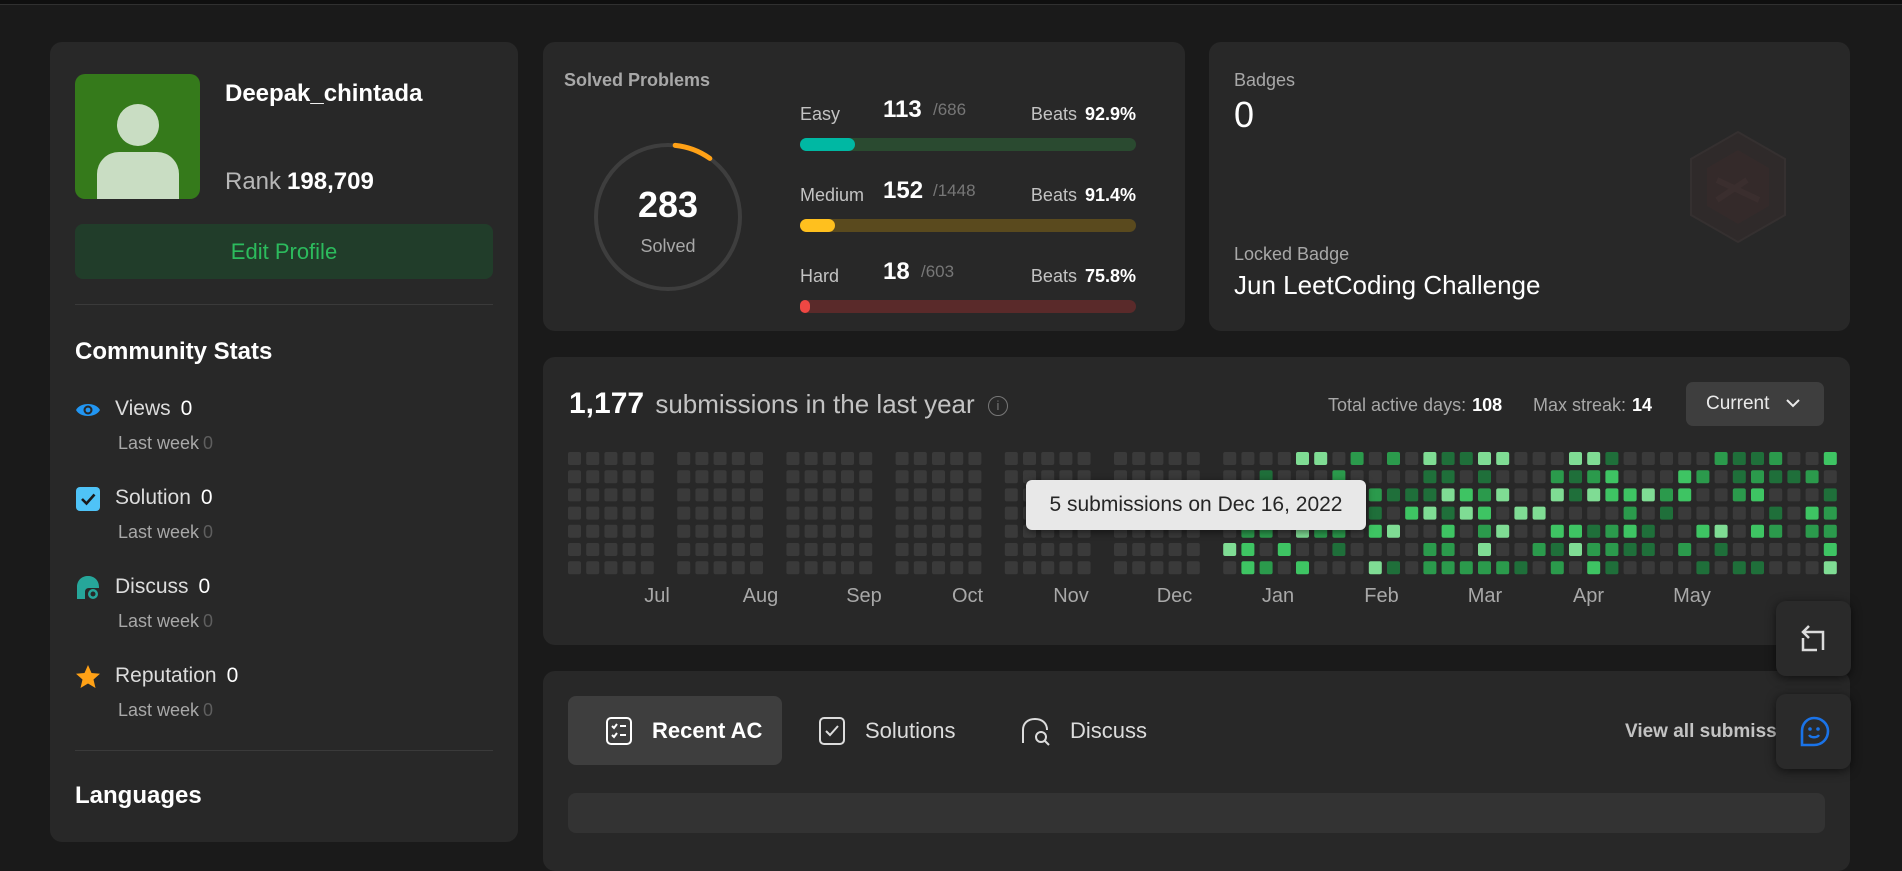 This screenshot has width=1902, height=871. Describe the element at coordinates (1813, 731) in the screenshot. I see `feedback-button` at that location.